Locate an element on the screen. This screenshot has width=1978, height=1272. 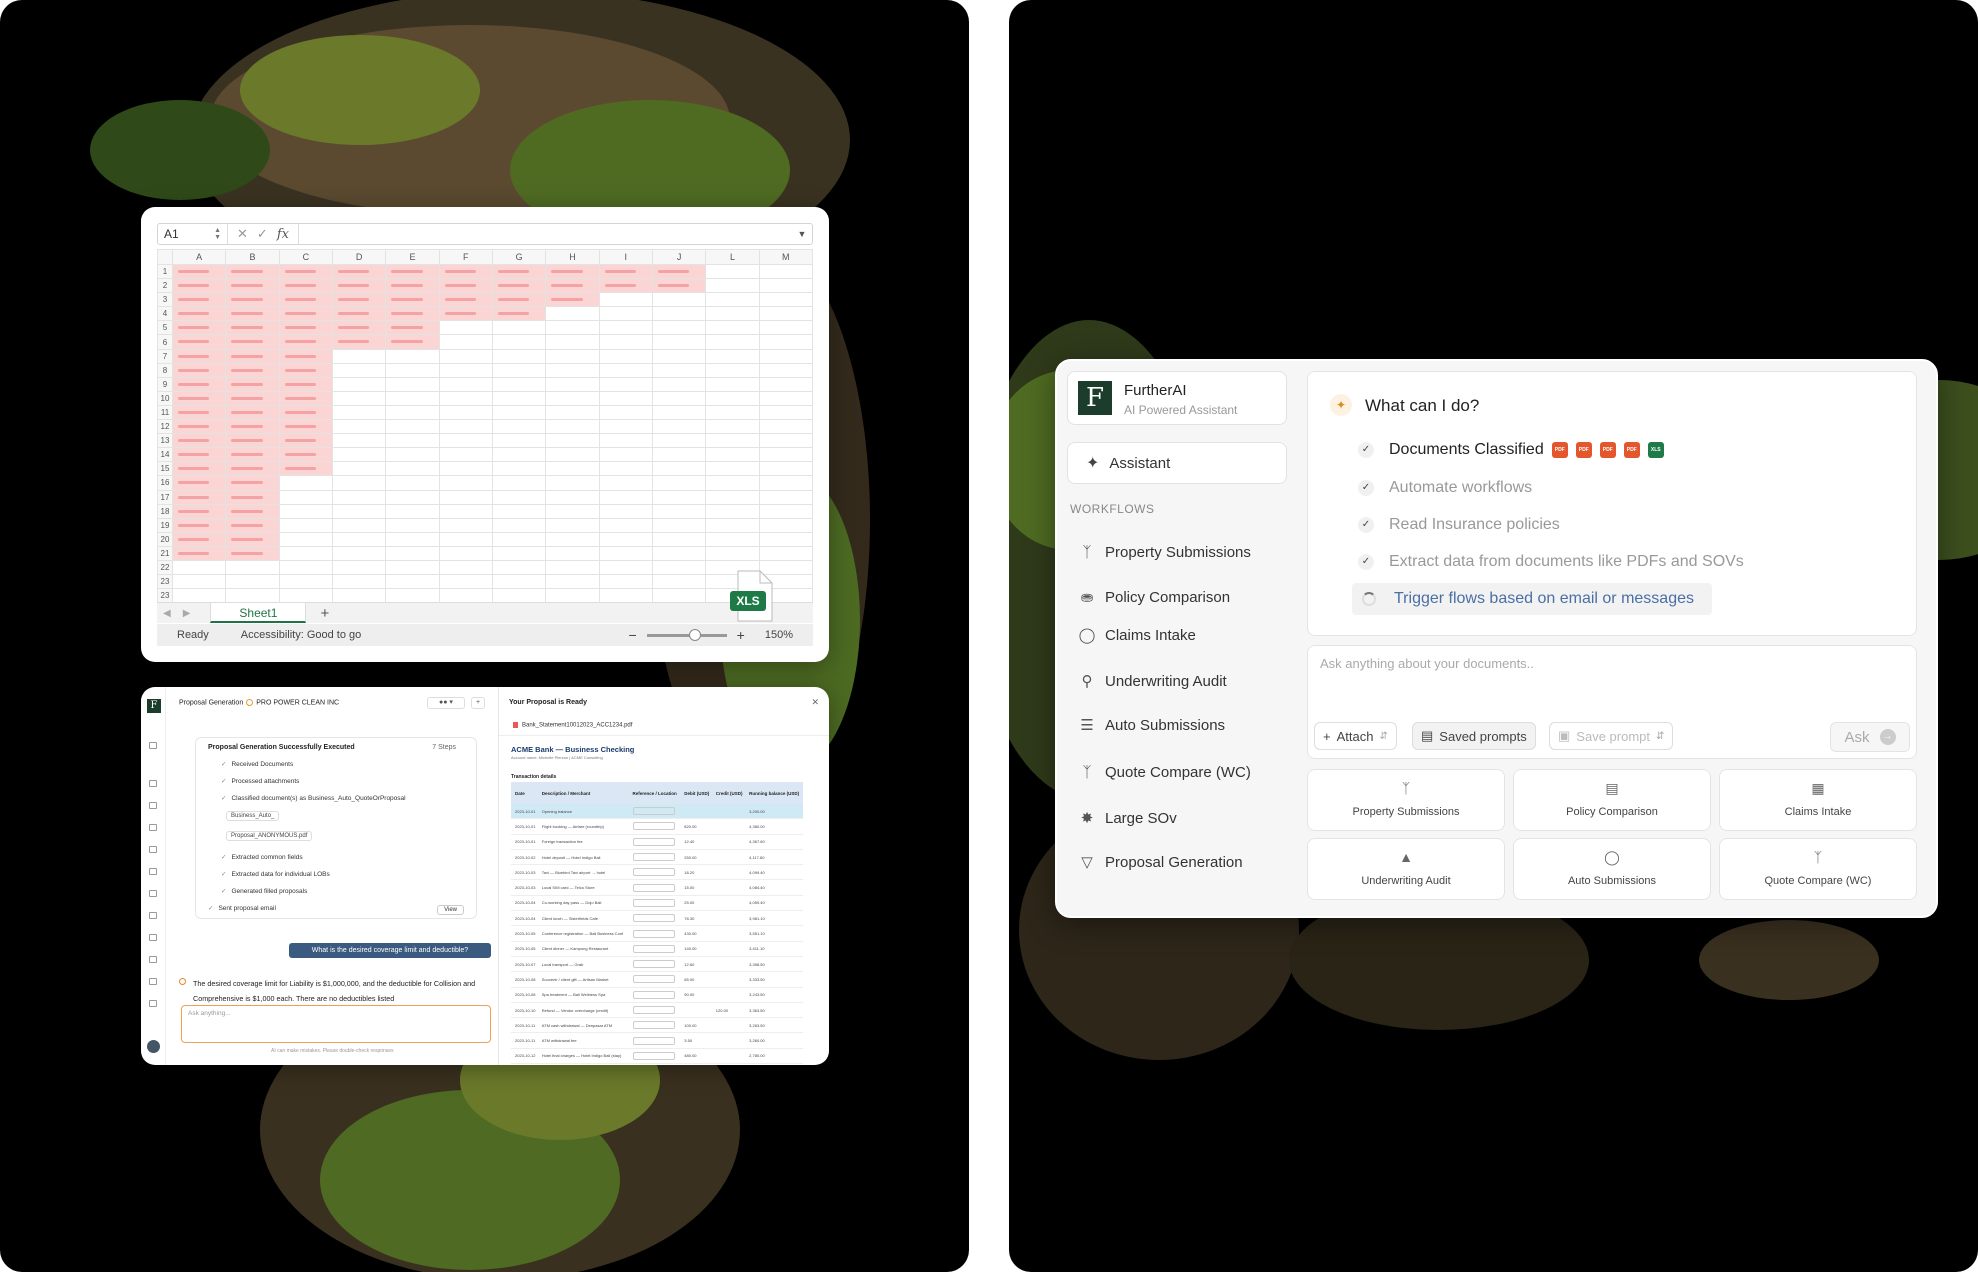
view-button: View is located at coordinates (450, 910).